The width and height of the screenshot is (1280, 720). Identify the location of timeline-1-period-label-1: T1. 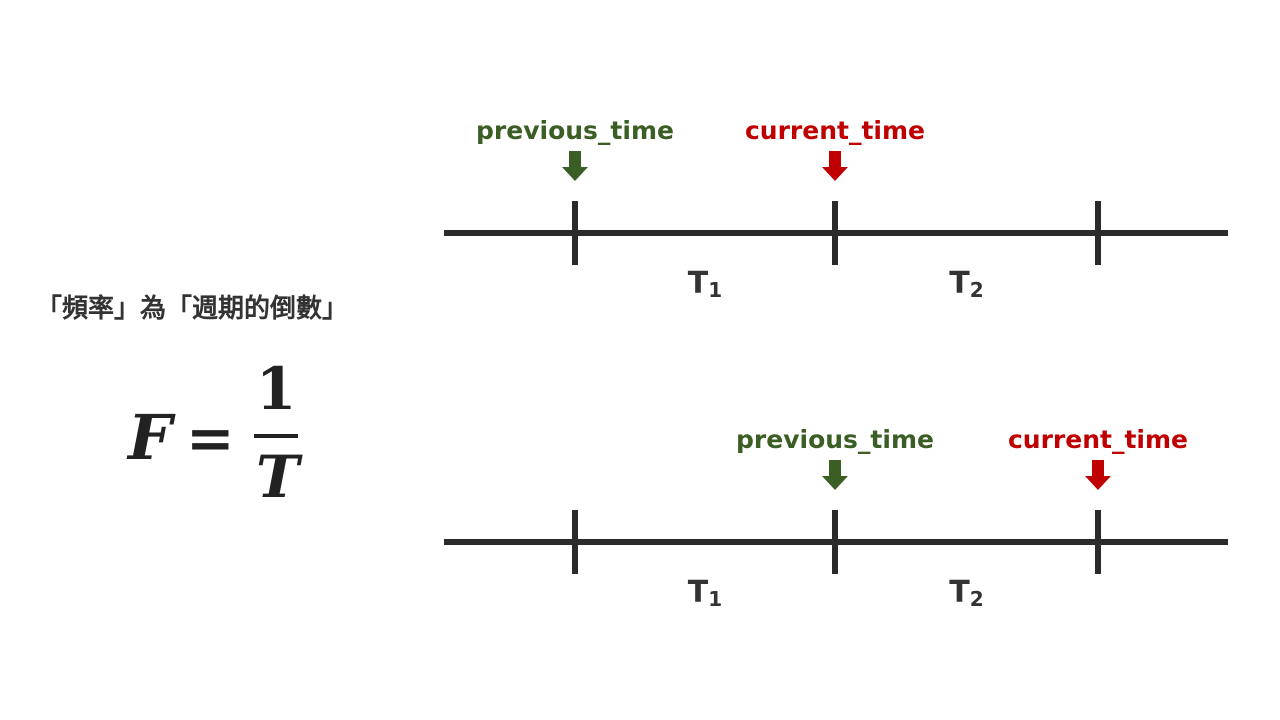
(705, 284).